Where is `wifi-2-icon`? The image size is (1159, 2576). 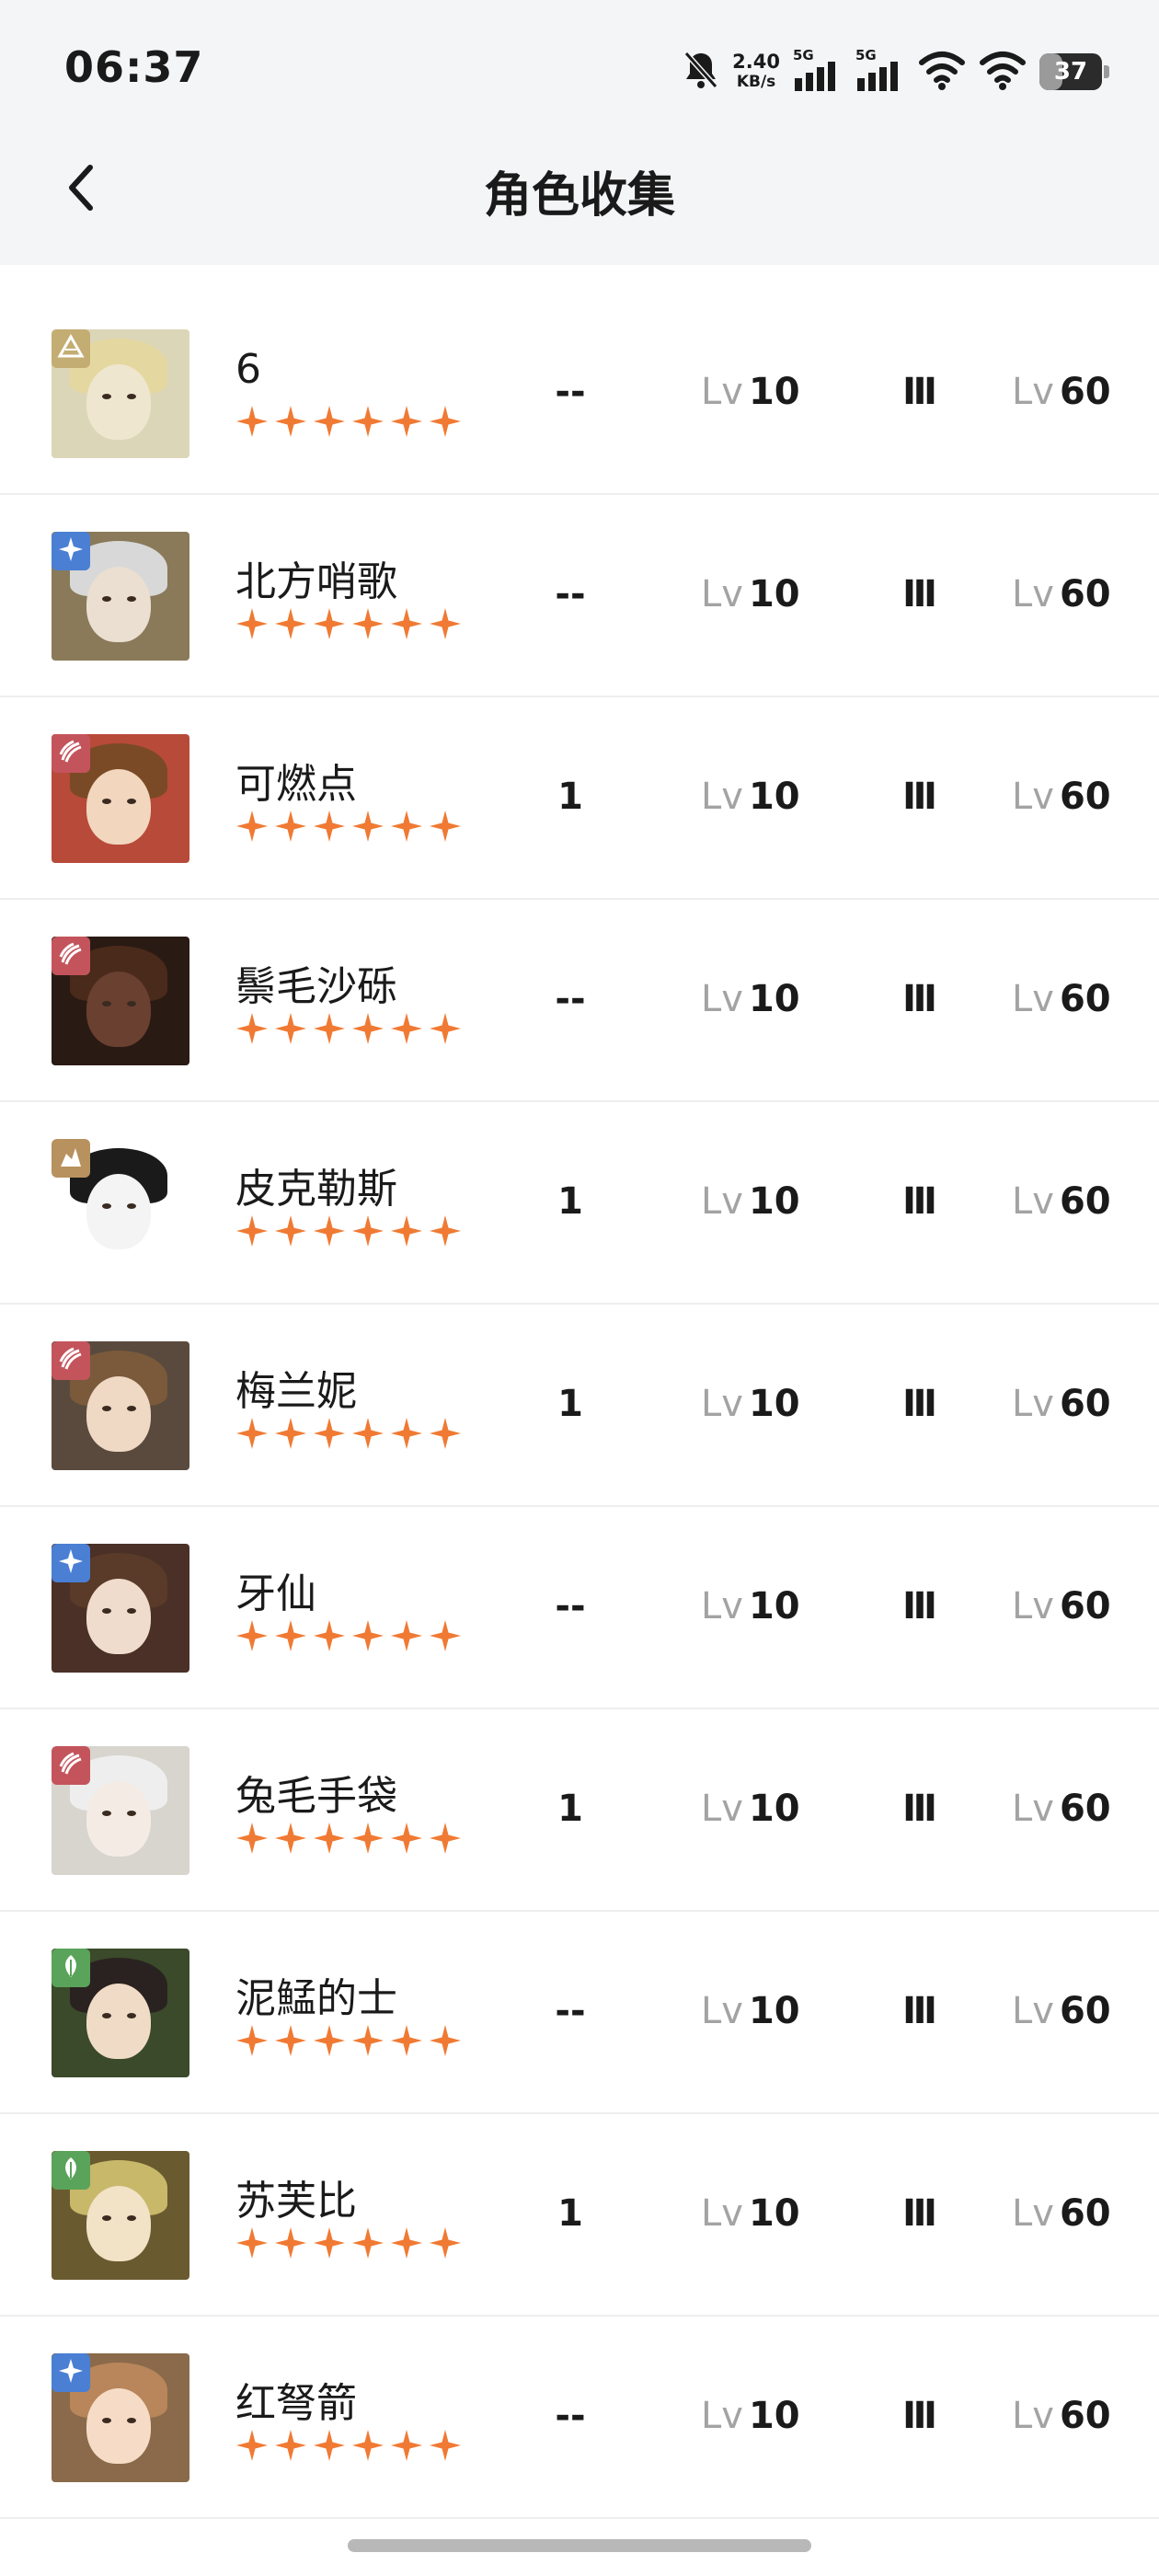
wifi-2-icon is located at coordinates (1003, 72).